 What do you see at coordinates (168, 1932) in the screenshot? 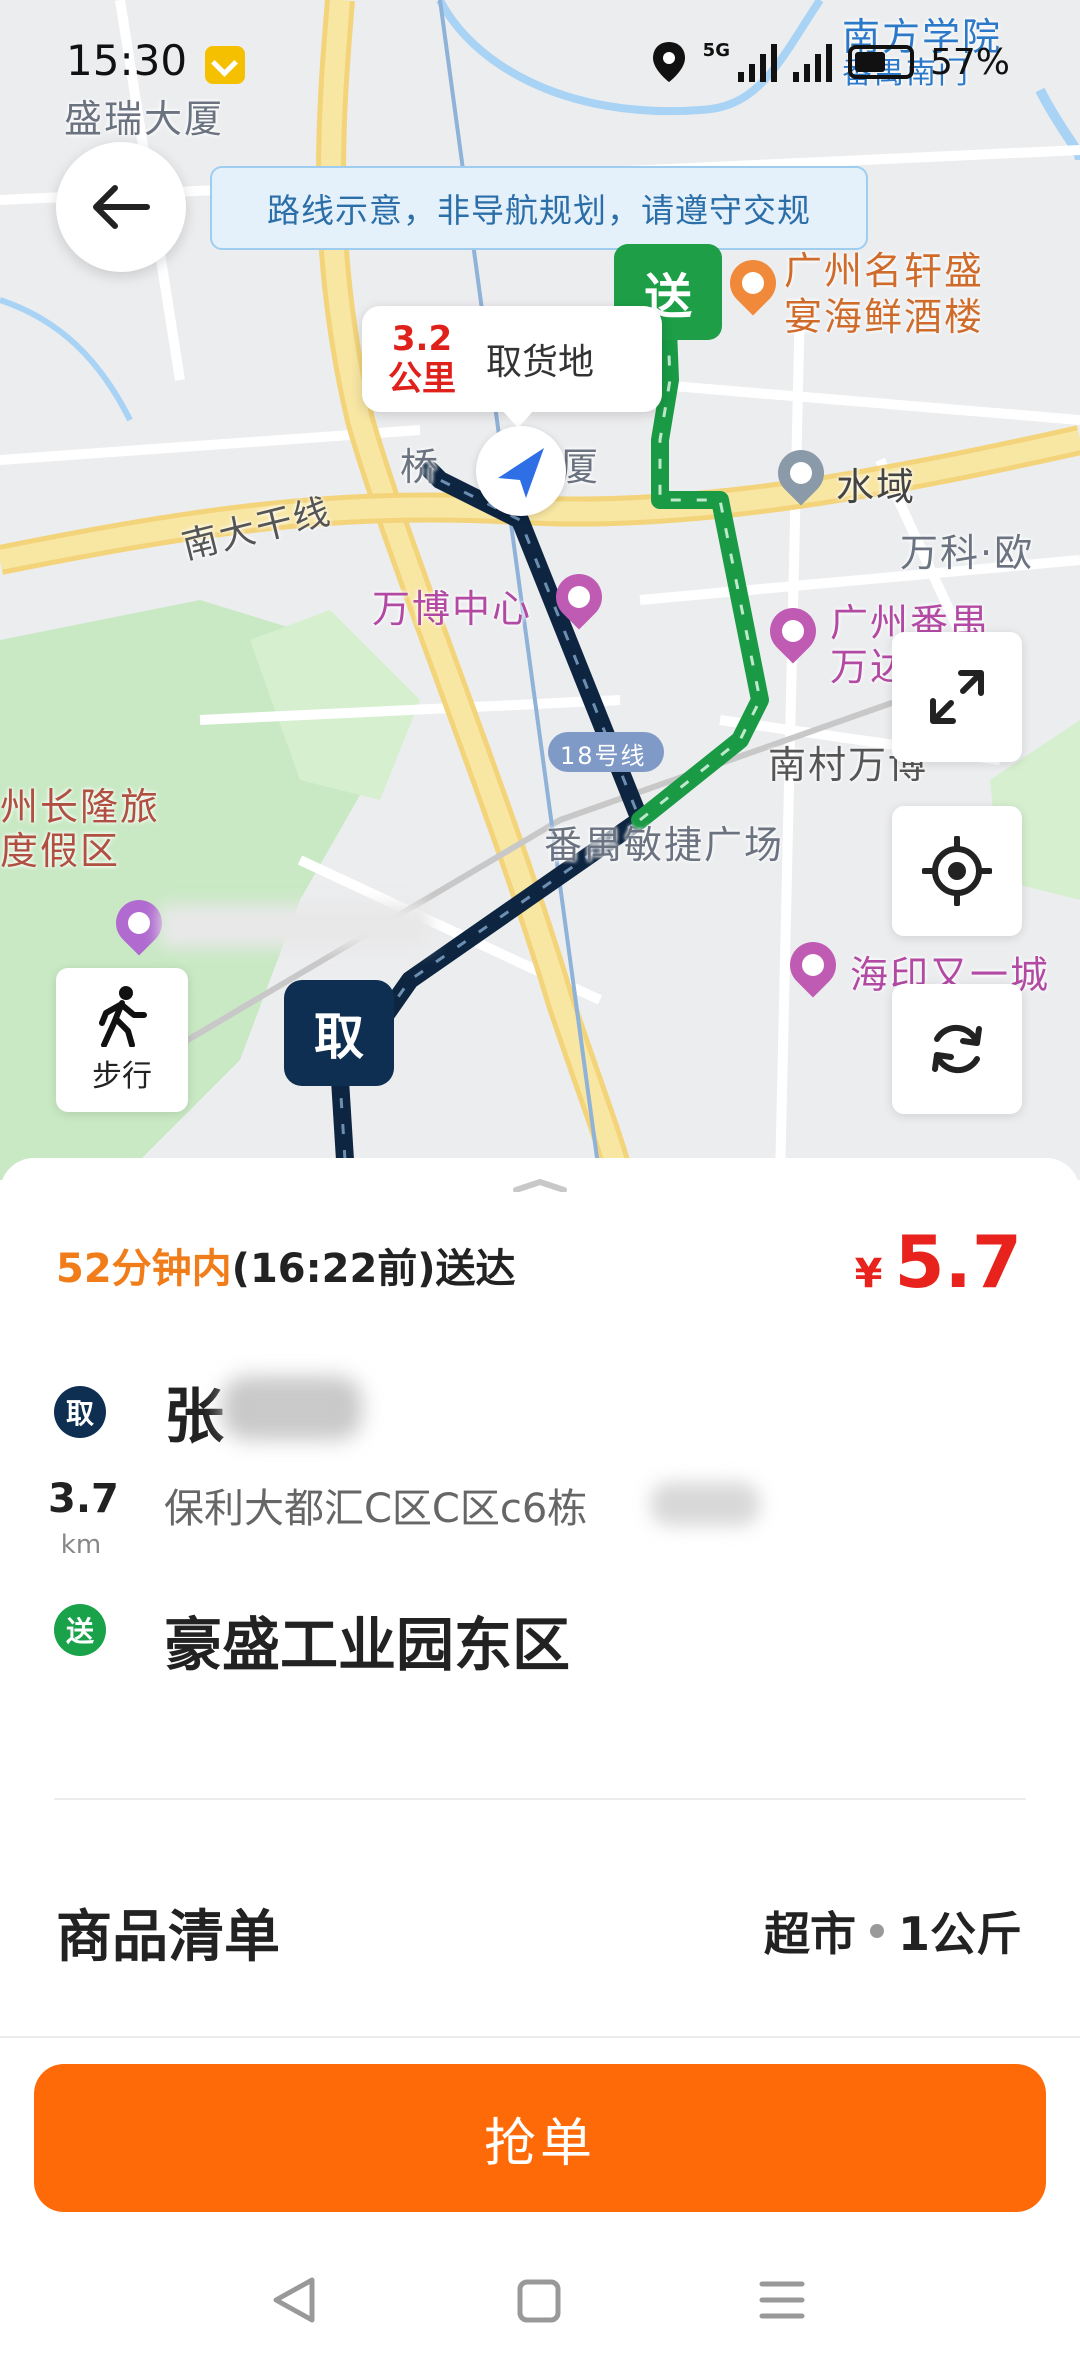
I see `goods-list-title: 商品清单` at bounding box center [168, 1932].